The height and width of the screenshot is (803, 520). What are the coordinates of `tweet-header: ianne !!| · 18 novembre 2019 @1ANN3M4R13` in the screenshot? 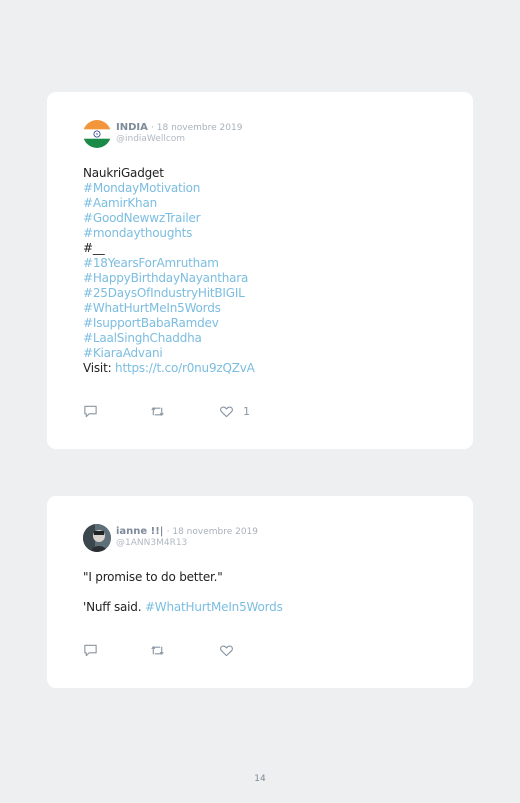 It's located at (187, 537).